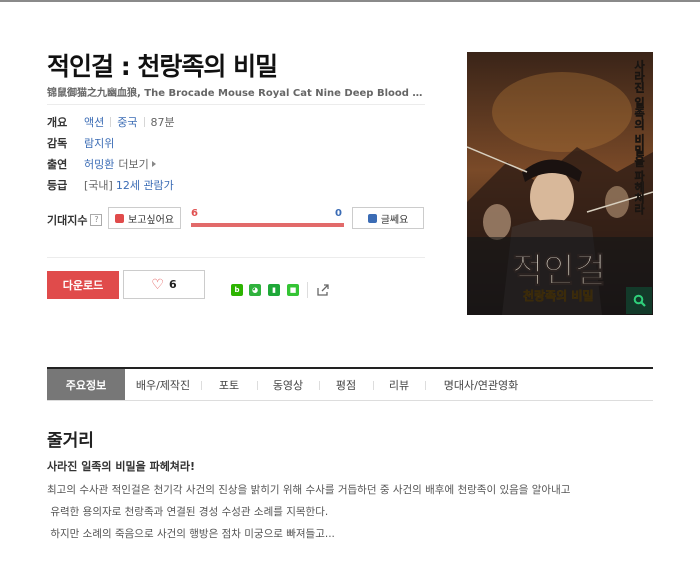  Describe the element at coordinates (157, 284) in the screenshot. I see `heart-icon: ♡` at that location.